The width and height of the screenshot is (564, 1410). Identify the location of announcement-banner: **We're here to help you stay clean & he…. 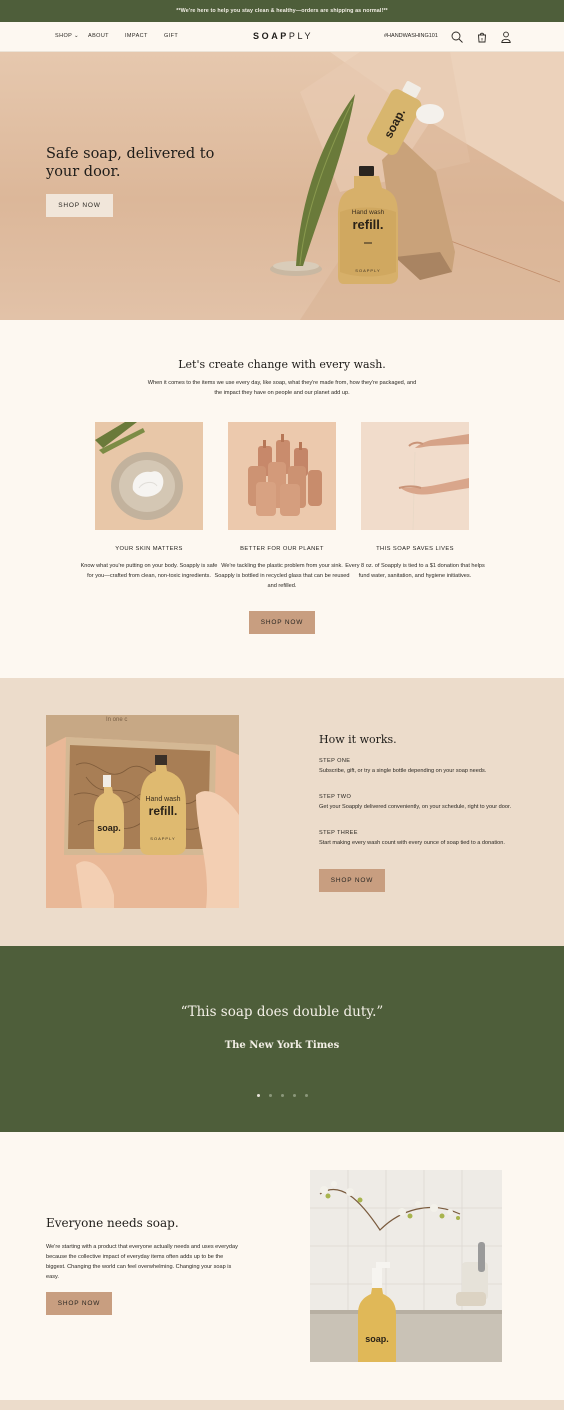
(282, 11).